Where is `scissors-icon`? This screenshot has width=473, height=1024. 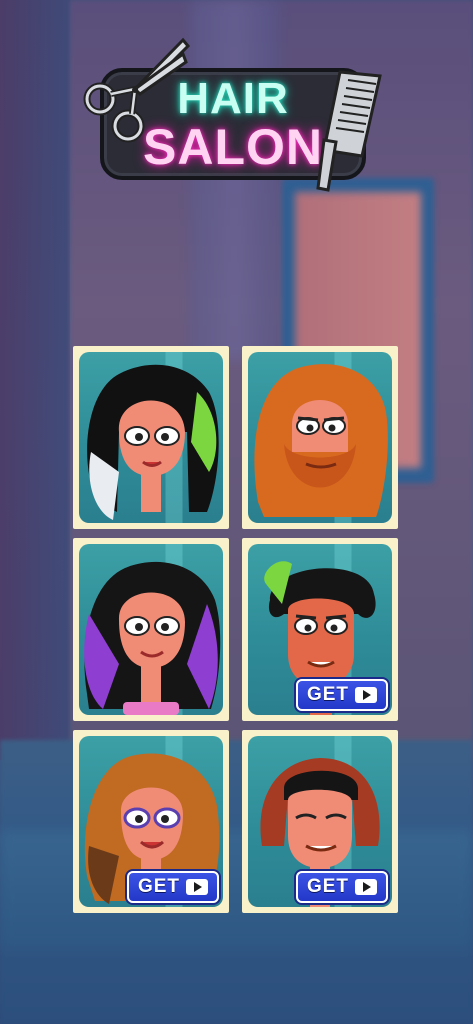 scissors-icon is located at coordinates (136, 90).